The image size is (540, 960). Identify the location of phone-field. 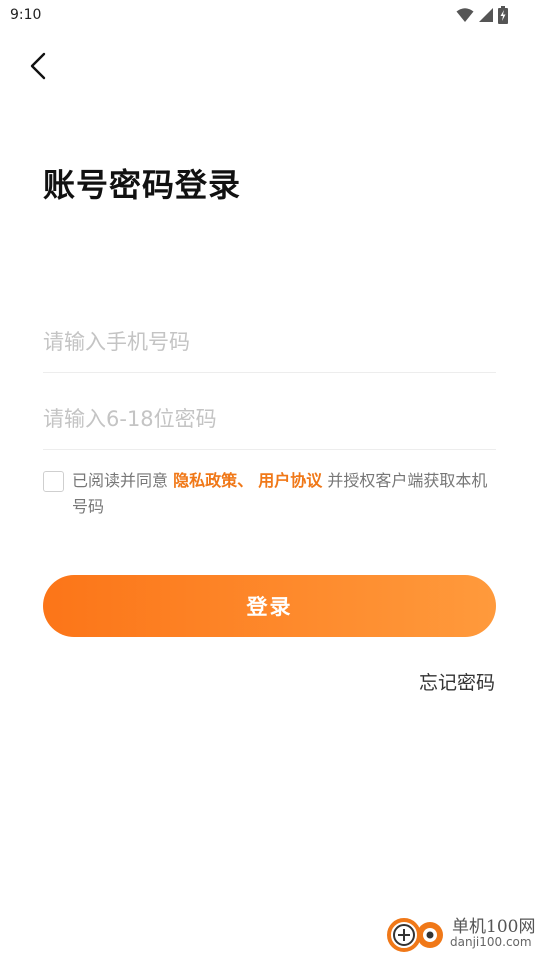
(269, 342).